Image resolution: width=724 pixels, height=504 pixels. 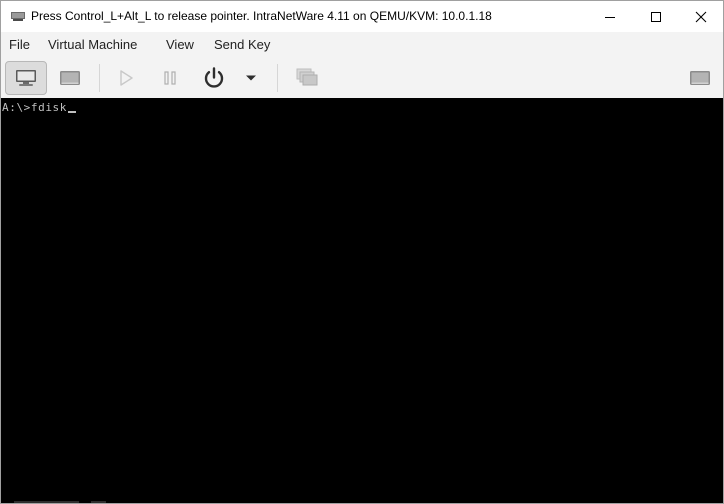 I want to click on text-cursor, so click(x=72, y=112).